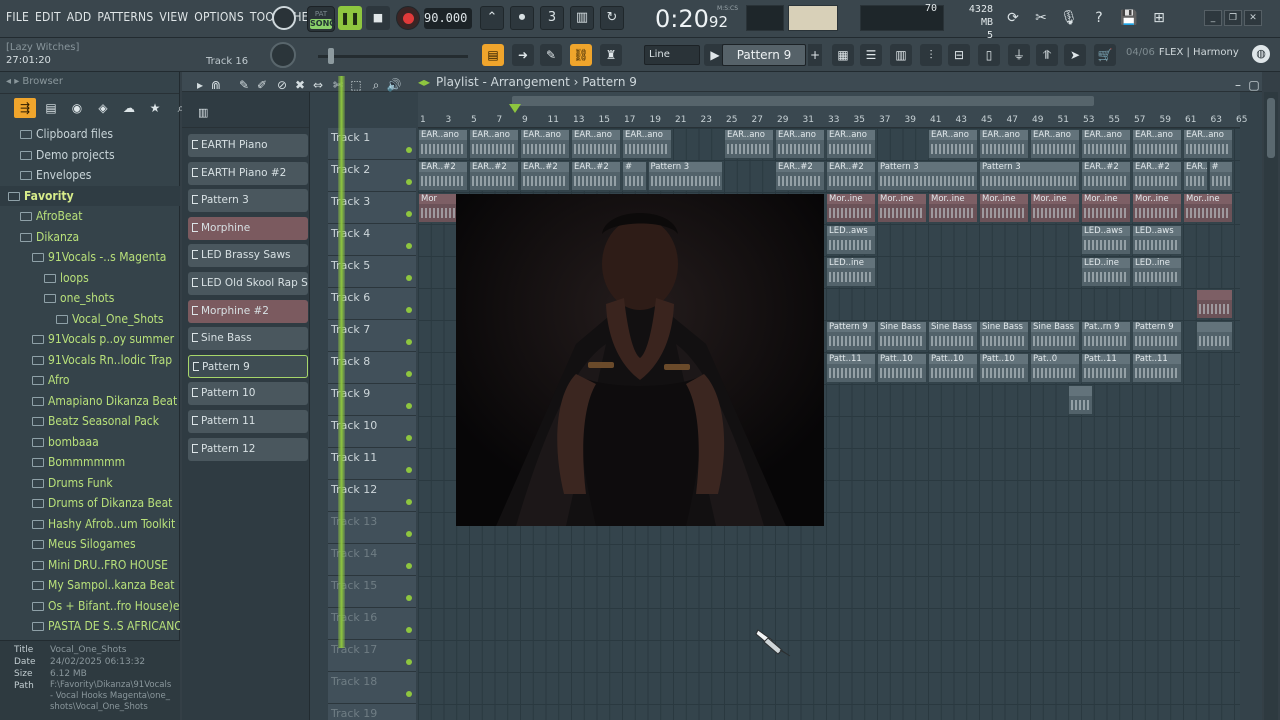 This screenshot has width=1280, height=720. I want to click on browser-item: Clipboard files, so click(90, 134).